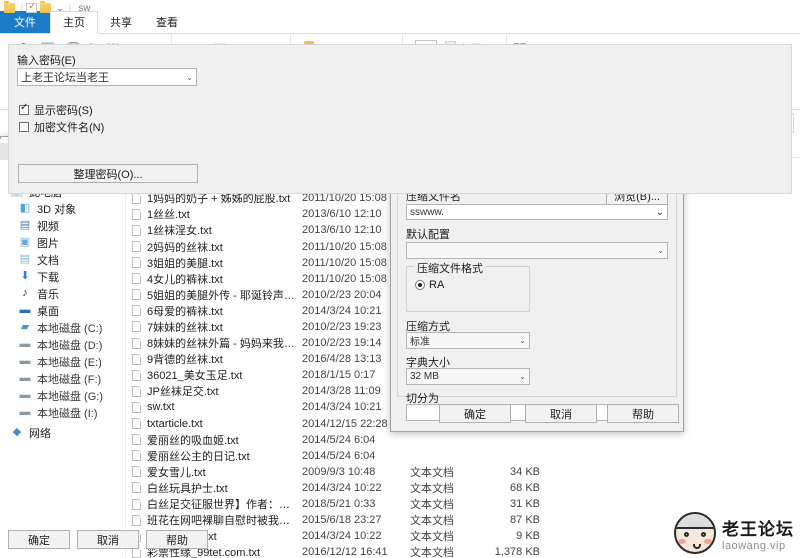  What do you see at coordinates (525, 520) in the screenshot?
I see `file-size: 87 KB` at bounding box center [525, 520].